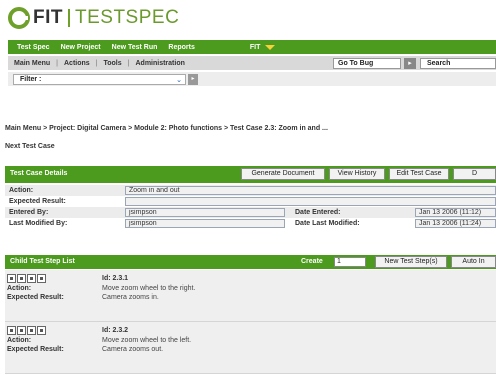 The image size is (496, 375). Describe the element at coordinates (255, 47) in the screenshot. I see `user-name: FIT` at that location.